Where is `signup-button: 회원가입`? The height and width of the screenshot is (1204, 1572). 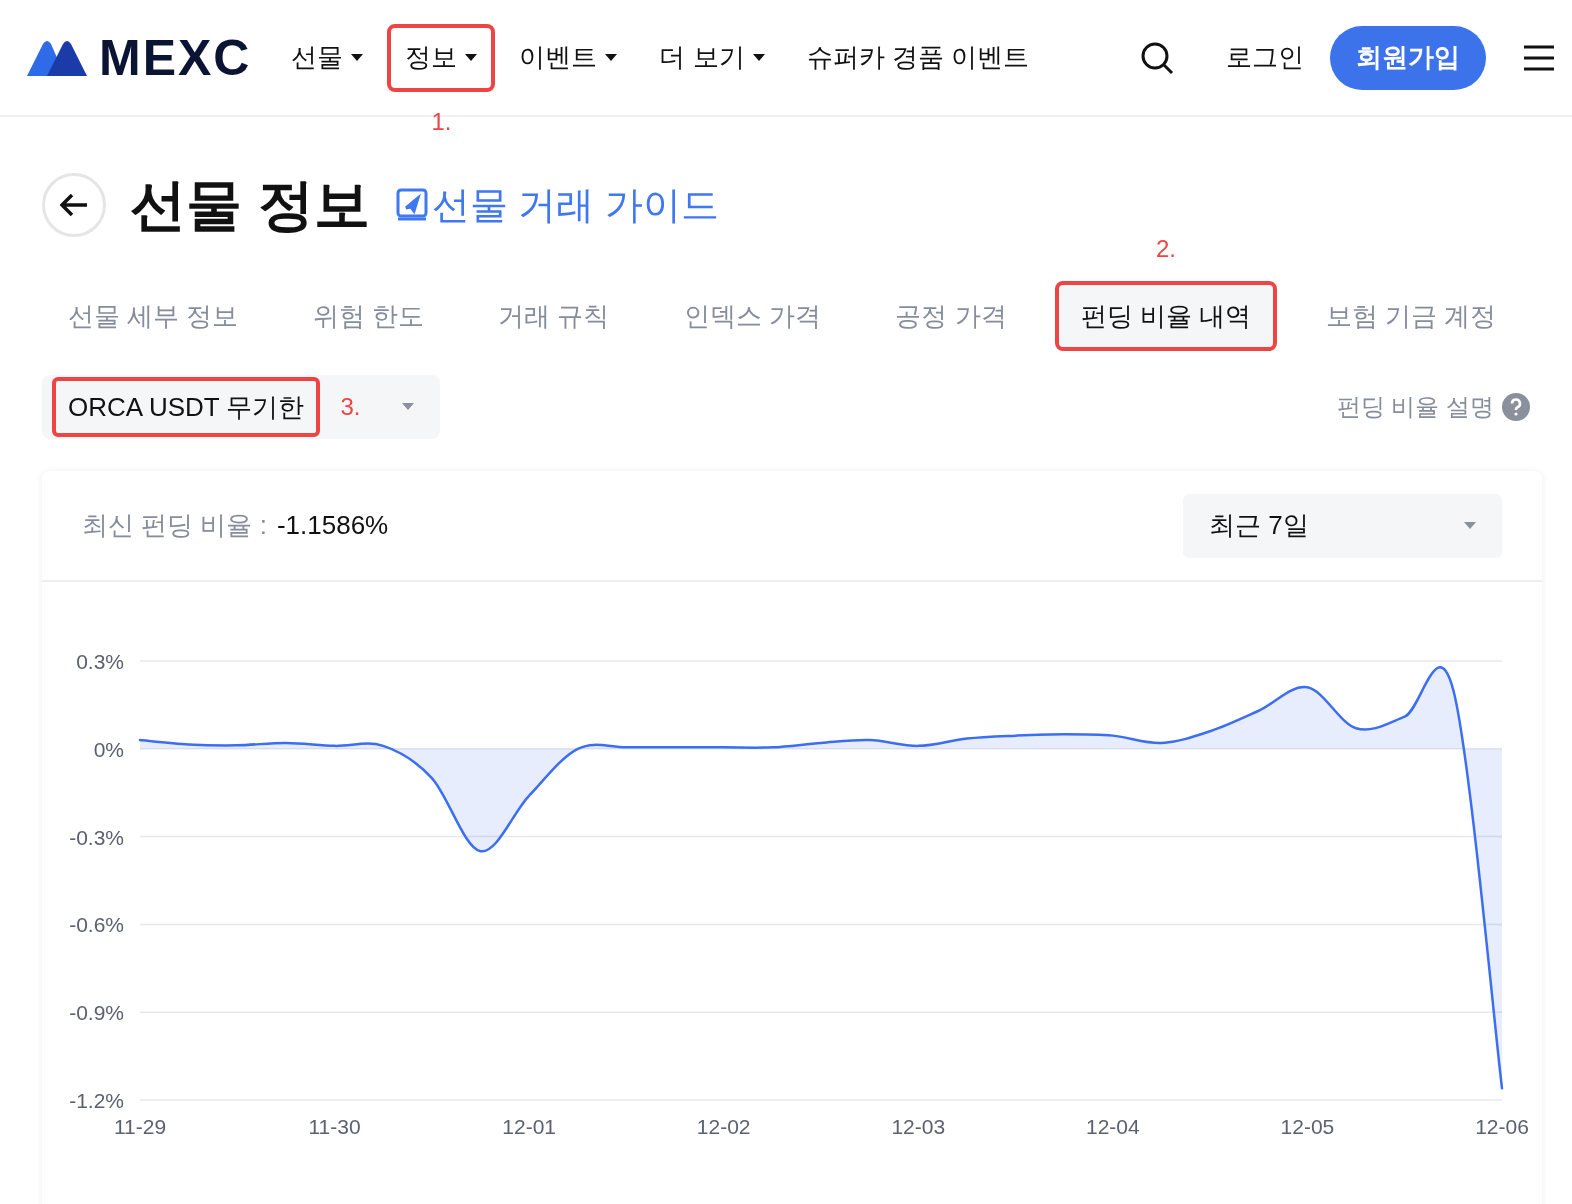 signup-button: 회원가입 is located at coordinates (1408, 57).